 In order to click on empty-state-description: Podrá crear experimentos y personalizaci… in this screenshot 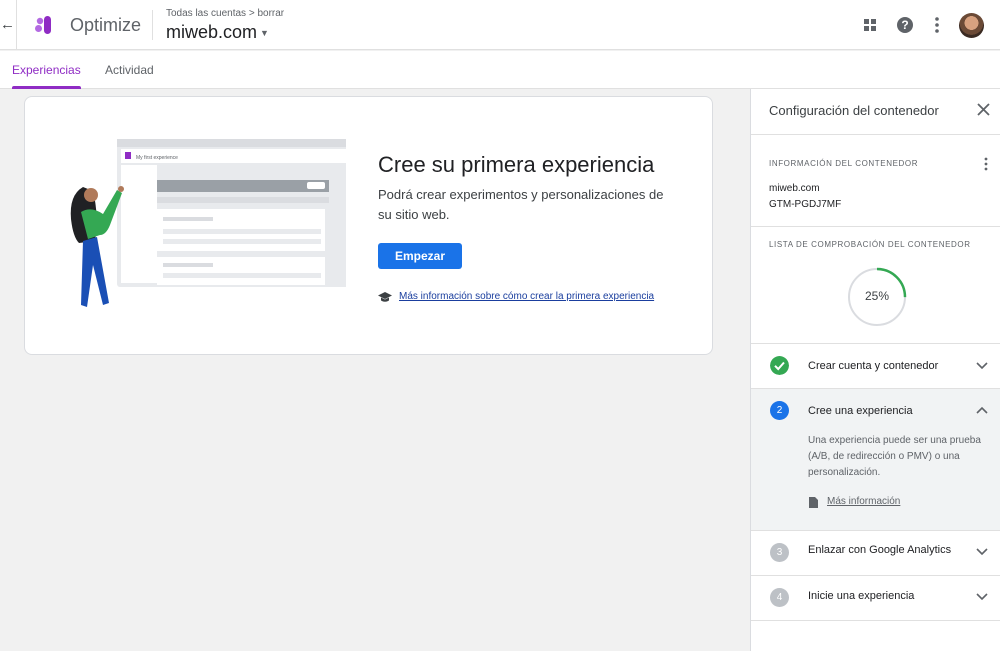, I will do `click(521, 204)`.